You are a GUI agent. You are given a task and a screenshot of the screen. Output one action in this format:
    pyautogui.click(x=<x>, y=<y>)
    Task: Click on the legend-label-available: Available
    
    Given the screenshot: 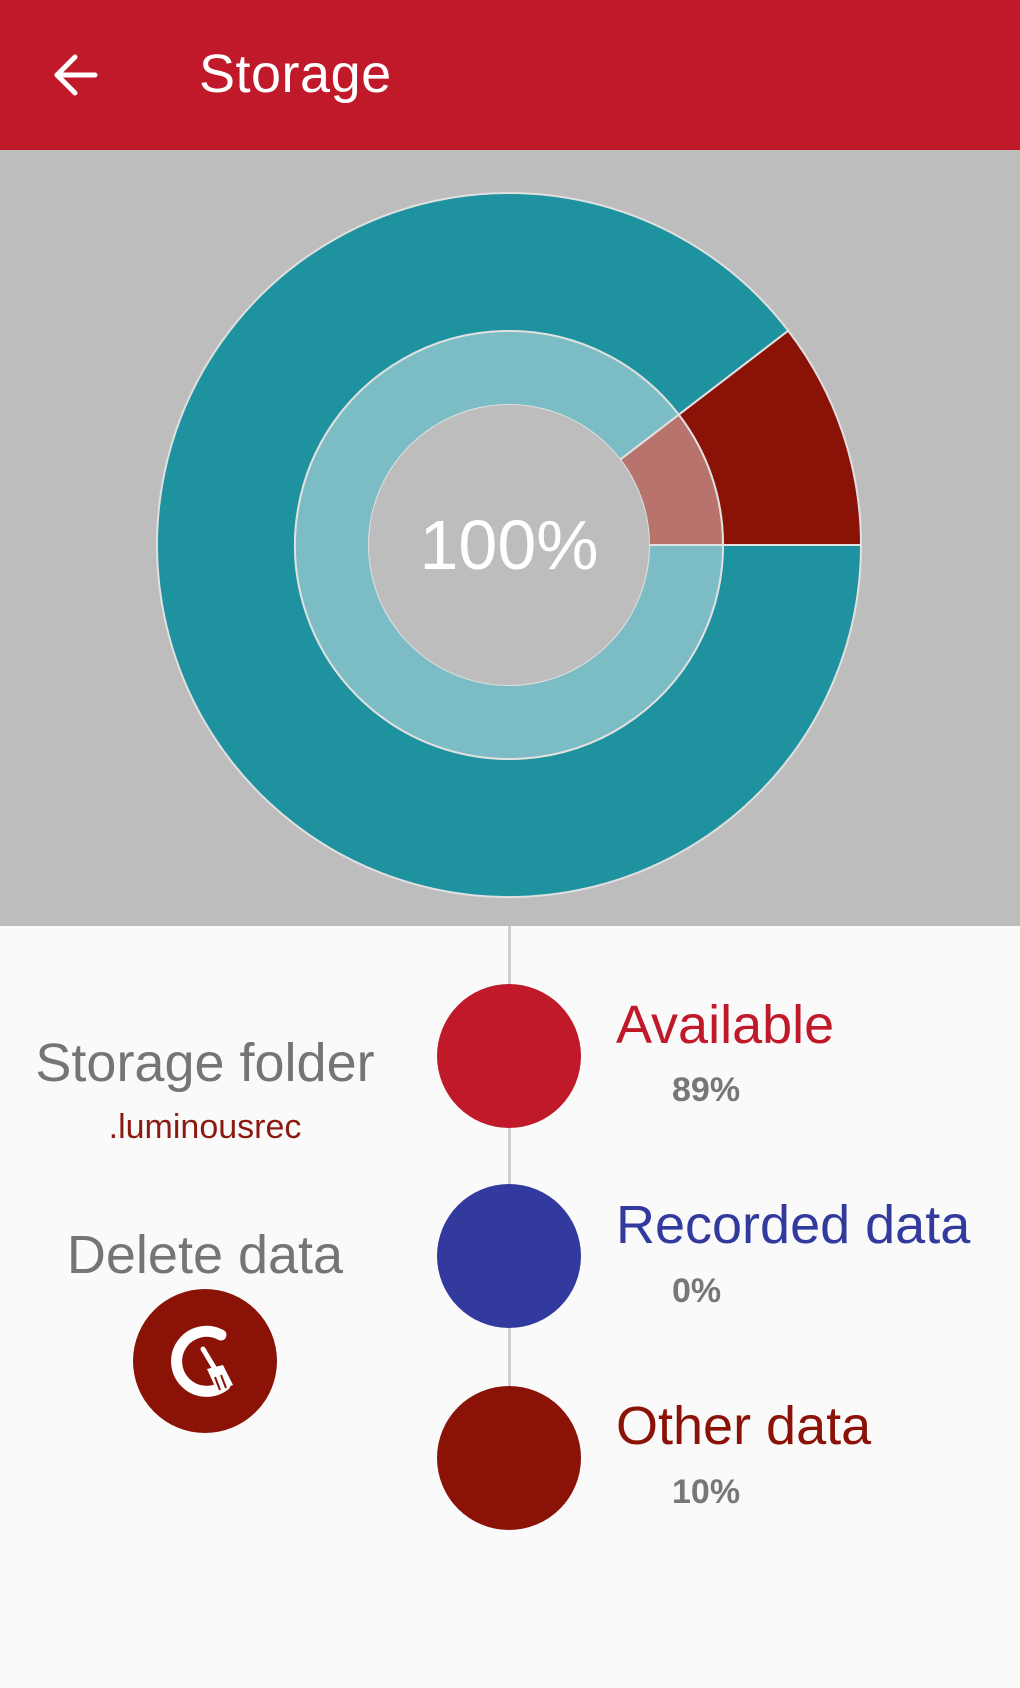 What is the action you would take?
    pyautogui.click(x=725, y=1025)
    